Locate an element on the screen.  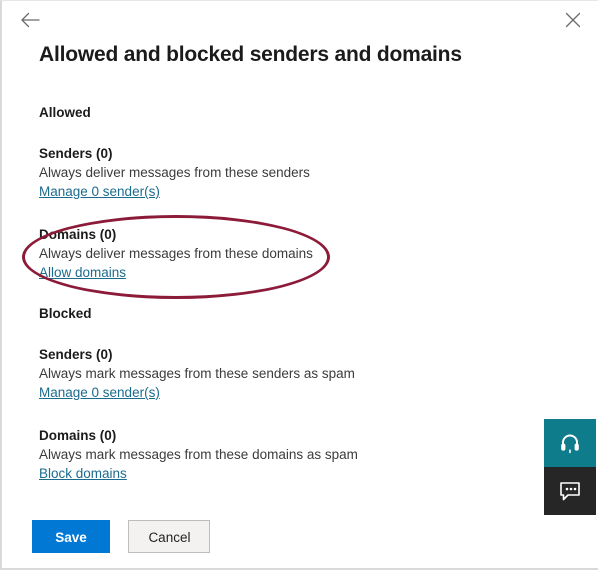
allowed-senders-link: Manage 0 sender(s) is located at coordinates (99, 191).